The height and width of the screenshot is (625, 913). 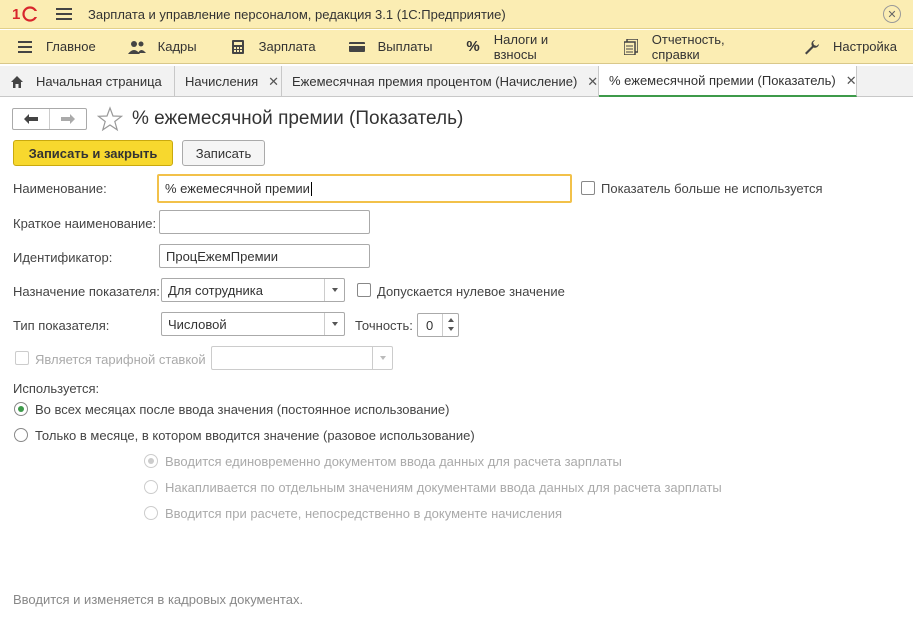 What do you see at coordinates (17, 81) in the screenshot?
I see `home-icon` at bounding box center [17, 81].